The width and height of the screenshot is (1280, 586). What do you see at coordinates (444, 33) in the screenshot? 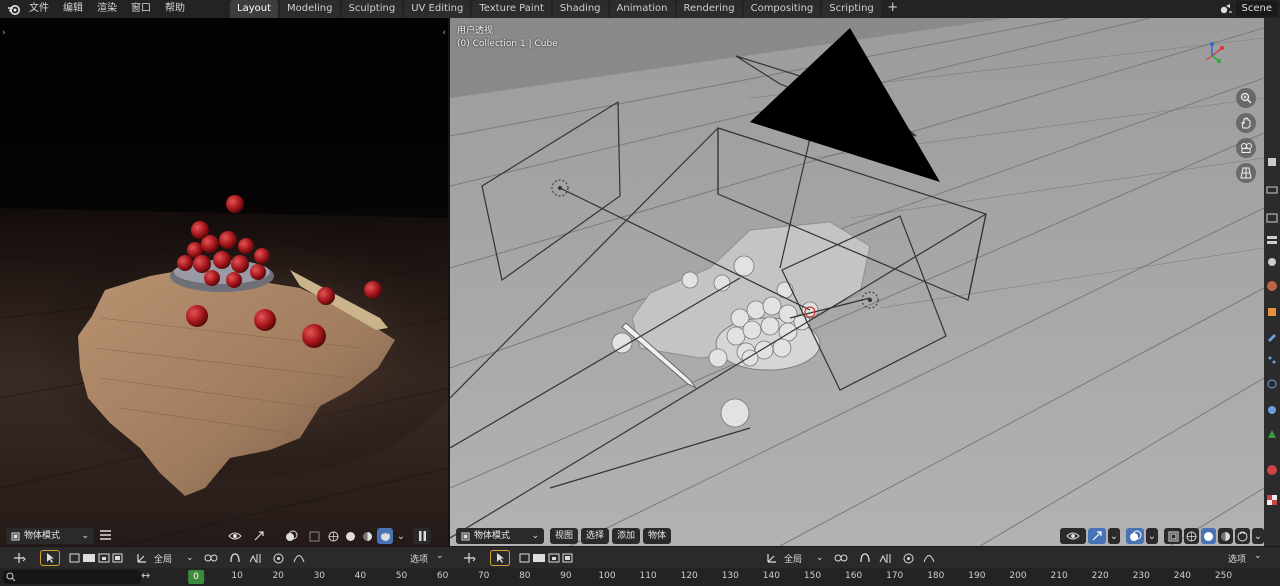
I see `left-viewport-expand-icon: ‹` at bounding box center [444, 33].